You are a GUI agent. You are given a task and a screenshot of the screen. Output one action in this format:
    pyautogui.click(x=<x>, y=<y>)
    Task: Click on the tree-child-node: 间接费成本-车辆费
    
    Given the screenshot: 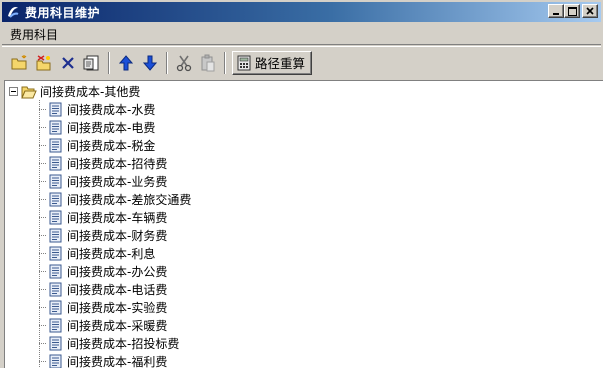 What is the action you would take?
    pyautogui.click(x=103, y=217)
    